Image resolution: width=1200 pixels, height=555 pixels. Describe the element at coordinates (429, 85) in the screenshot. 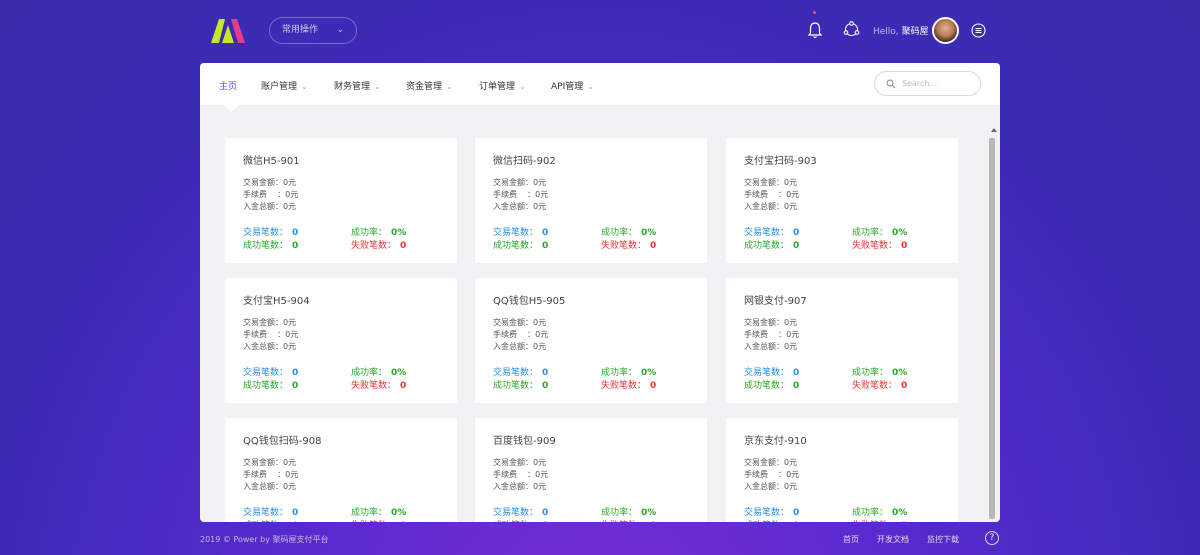

I see `nav-item-funds: 资金管理 ⌄` at that location.